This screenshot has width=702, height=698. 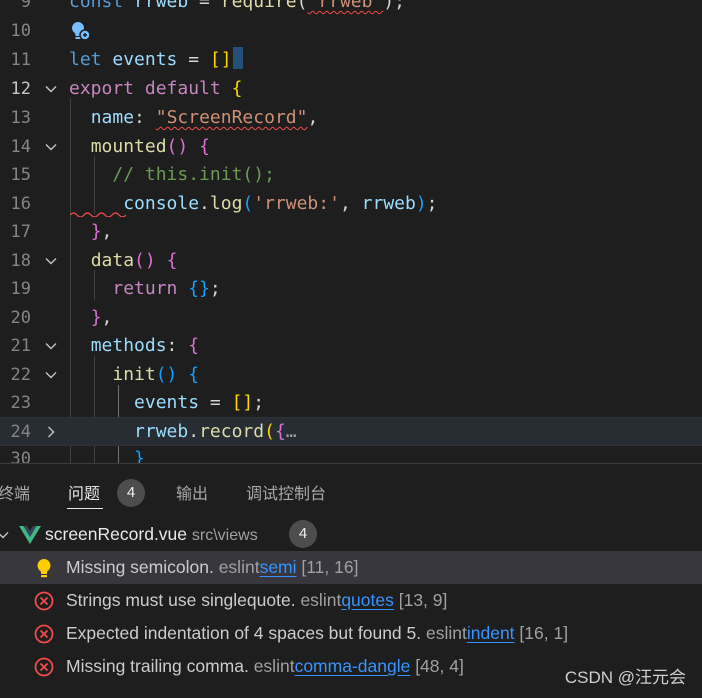 I want to click on line-number: 12, so click(x=20, y=89).